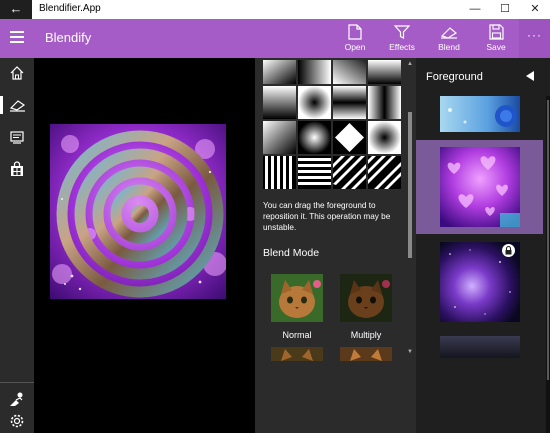  I want to click on save-button: Save, so click(496, 40).